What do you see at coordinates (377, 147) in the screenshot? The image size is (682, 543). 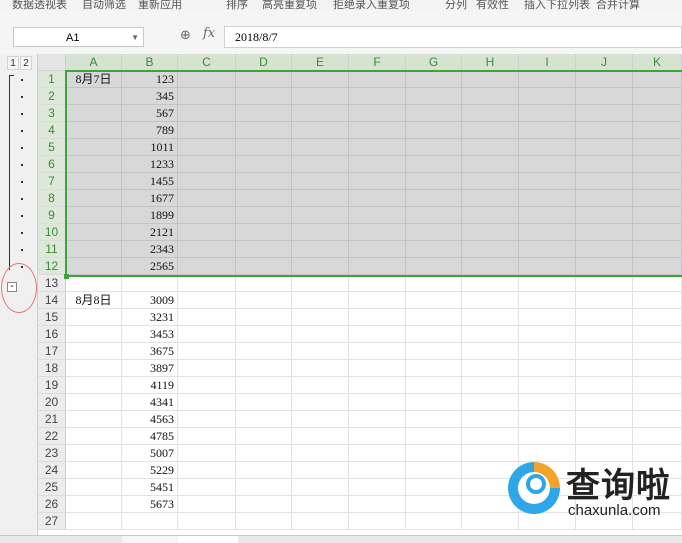 I see `cell-f5` at bounding box center [377, 147].